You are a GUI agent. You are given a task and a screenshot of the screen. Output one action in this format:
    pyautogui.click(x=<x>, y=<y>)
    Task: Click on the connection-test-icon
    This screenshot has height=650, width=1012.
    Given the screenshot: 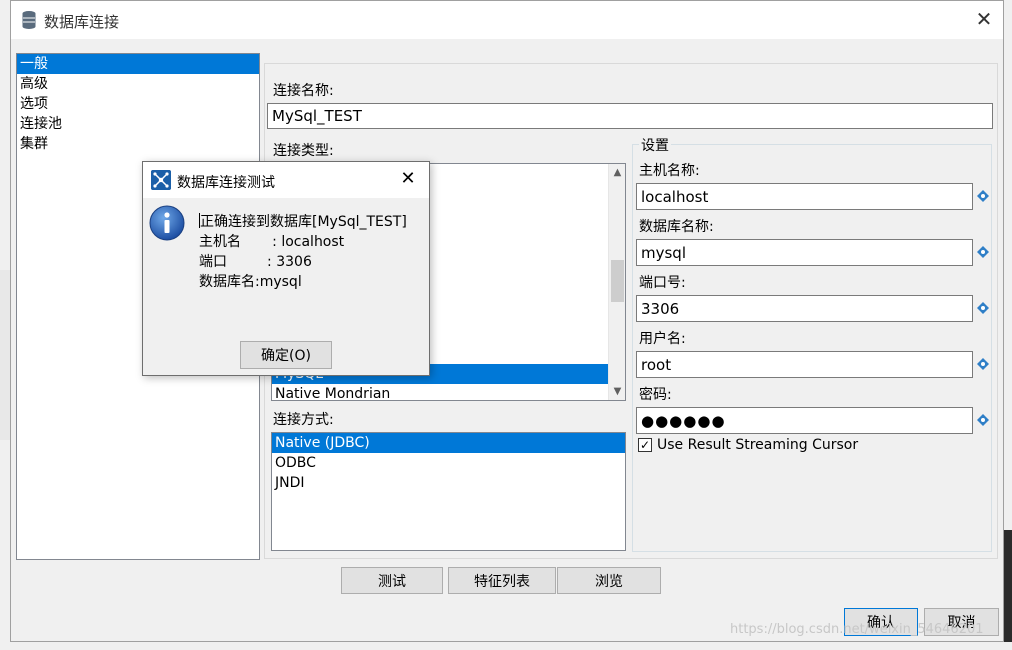 What is the action you would take?
    pyautogui.click(x=161, y=180)
    